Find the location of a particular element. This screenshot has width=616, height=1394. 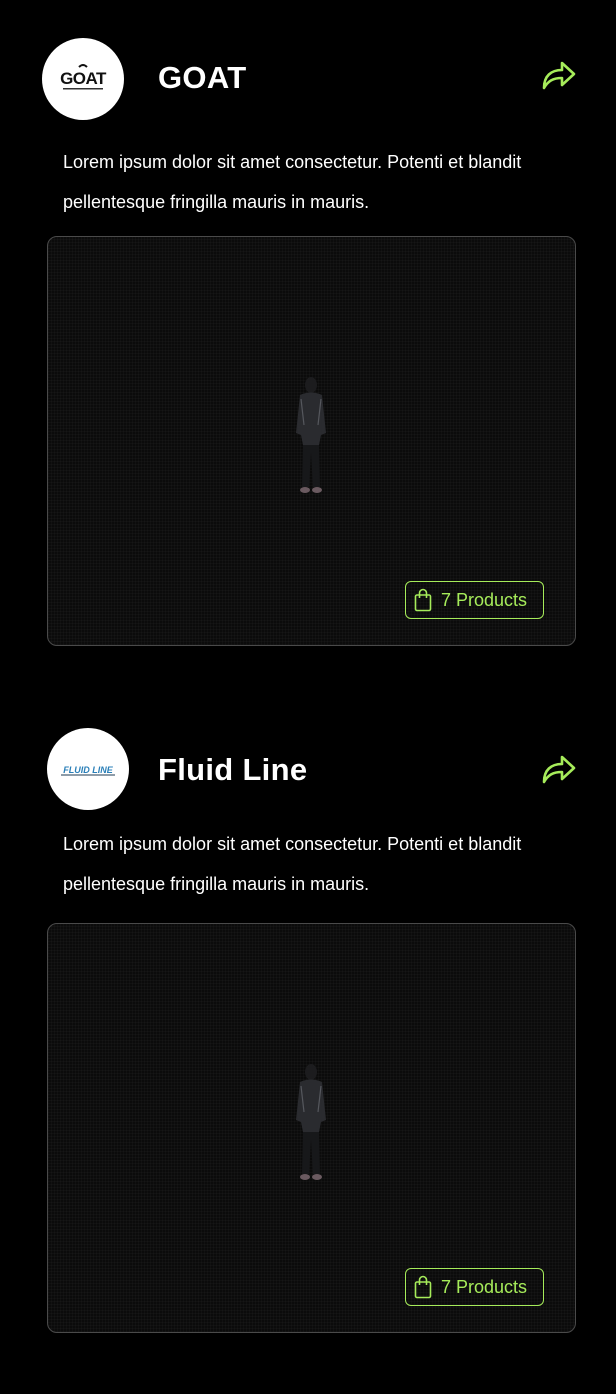

goat-logo-icon: GOAT is located at coordinates (84, 77).